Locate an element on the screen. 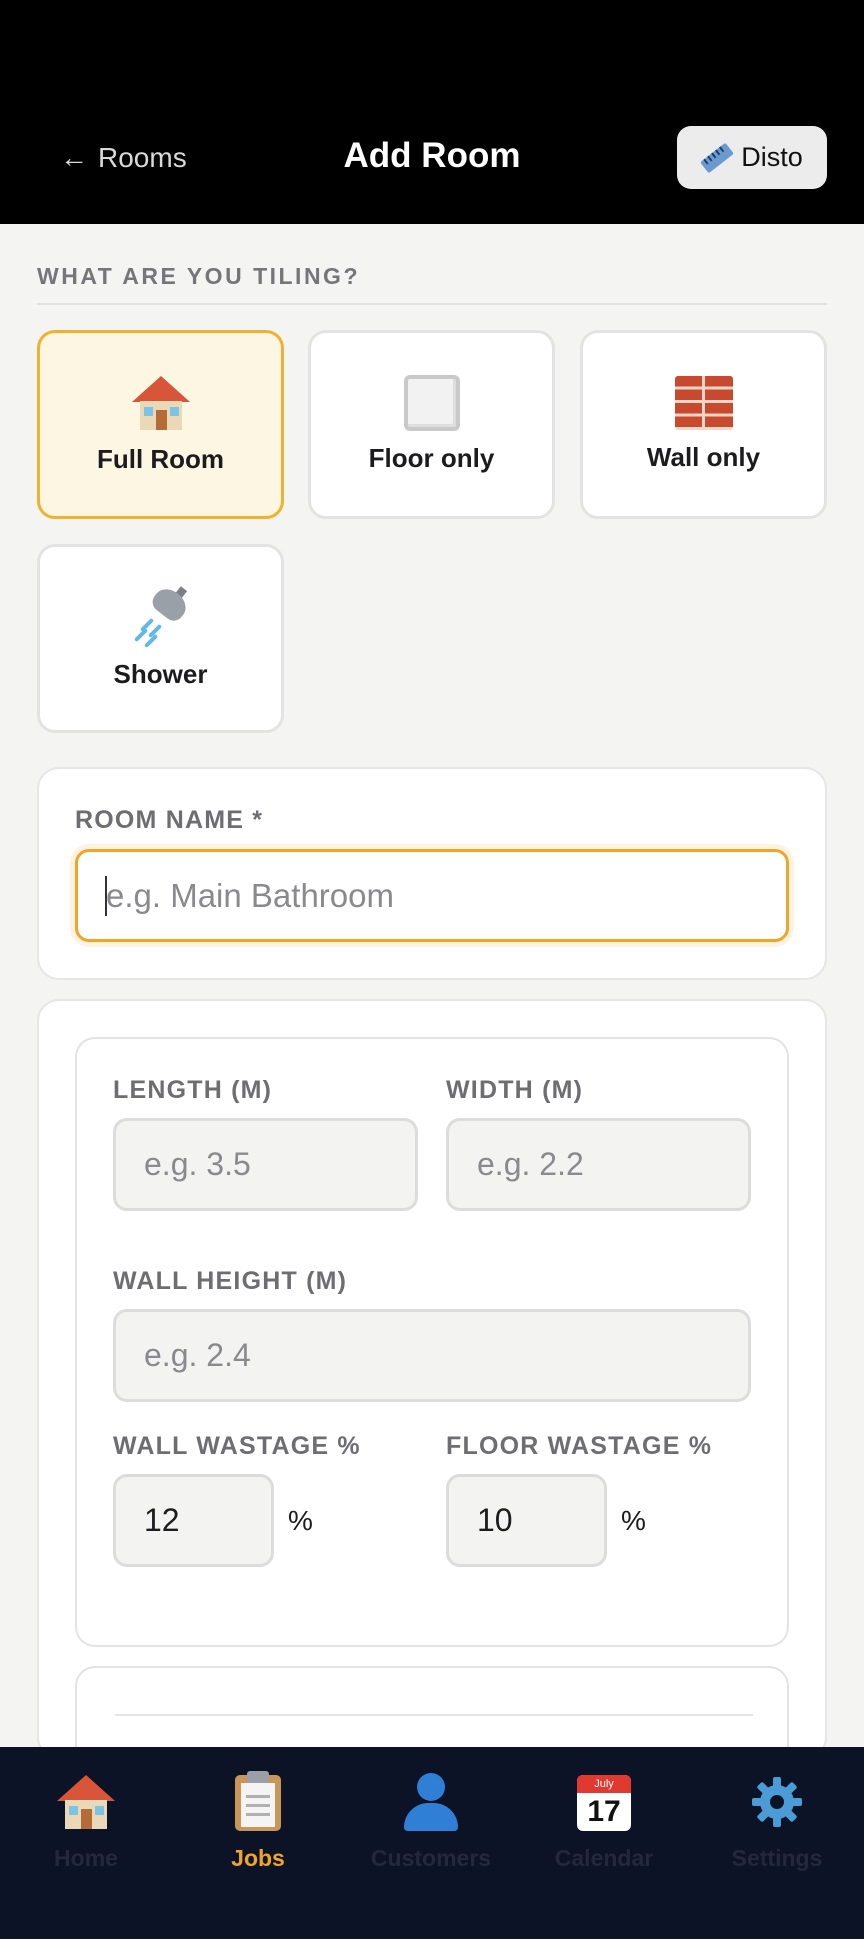 This screenshot has width=864, height=1939. nav-item-calendar: July 17 Calendar is located at coordinates (604, 1821).